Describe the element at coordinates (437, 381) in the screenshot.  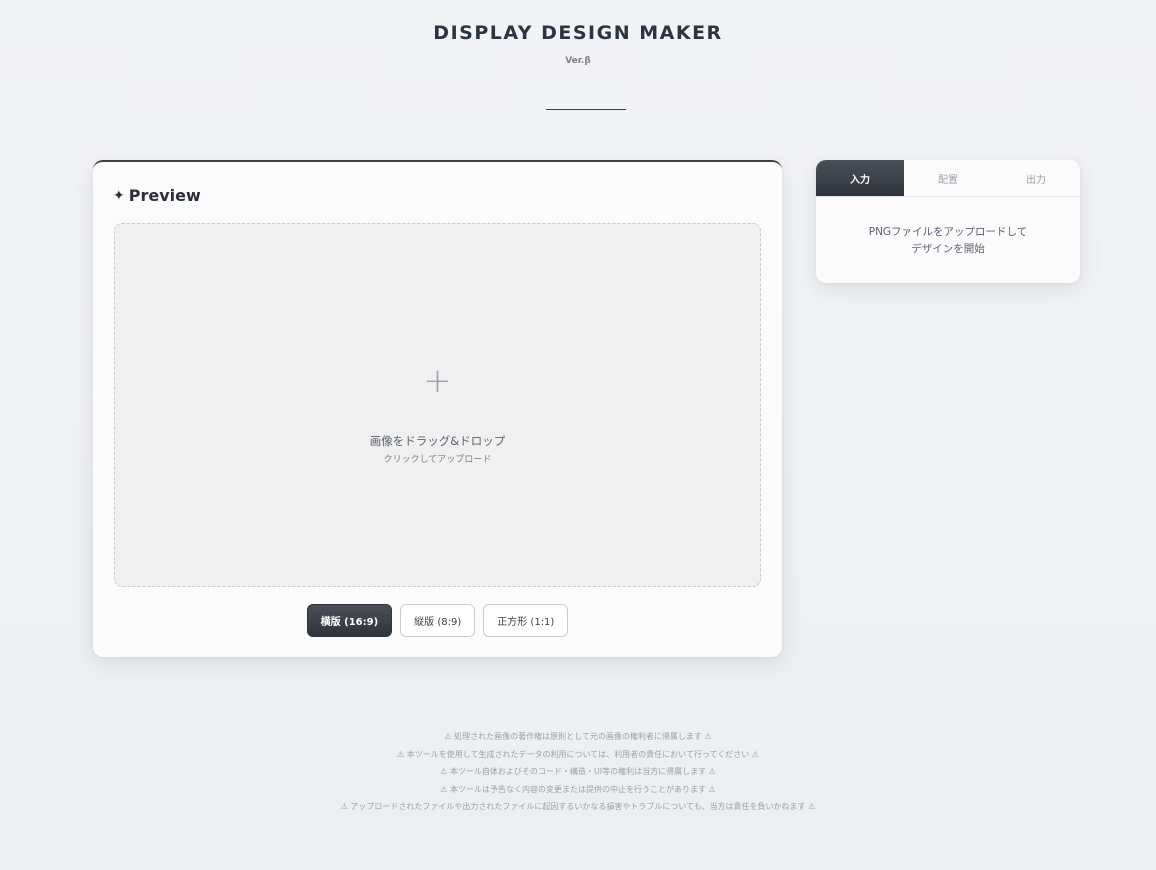
I see `plus-icon: +` at that location.